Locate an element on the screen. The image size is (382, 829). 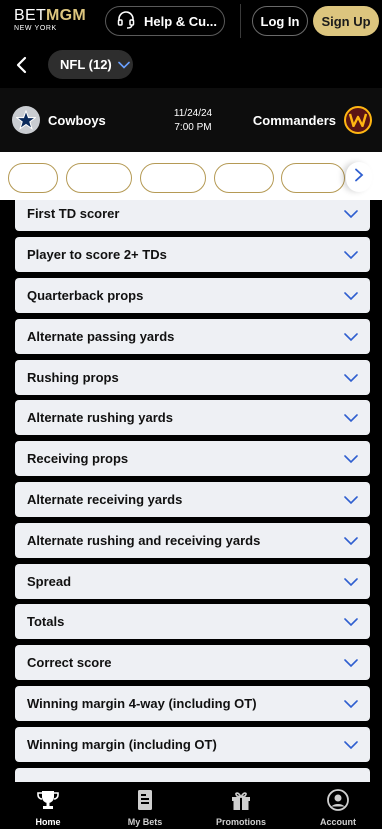
home-team: Cowboys is located at coordinates (59, 120).